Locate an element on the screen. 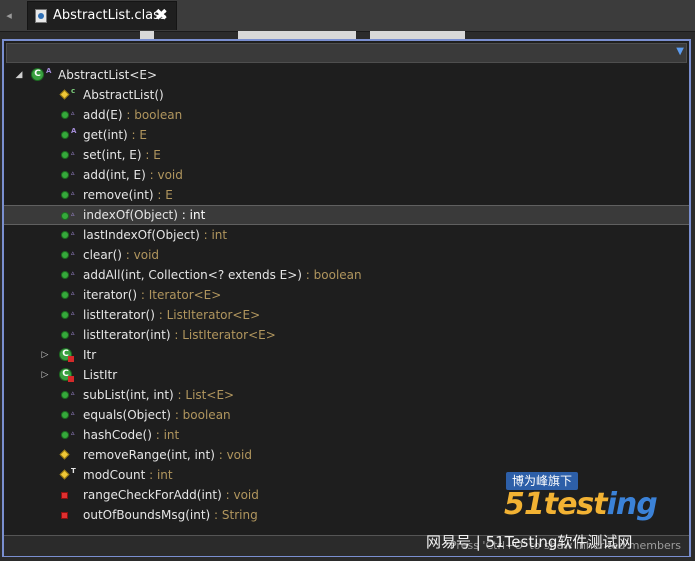 The image size is (695, 561). tree-row: ▵ clear() : void is located at coordinates (346, 255).